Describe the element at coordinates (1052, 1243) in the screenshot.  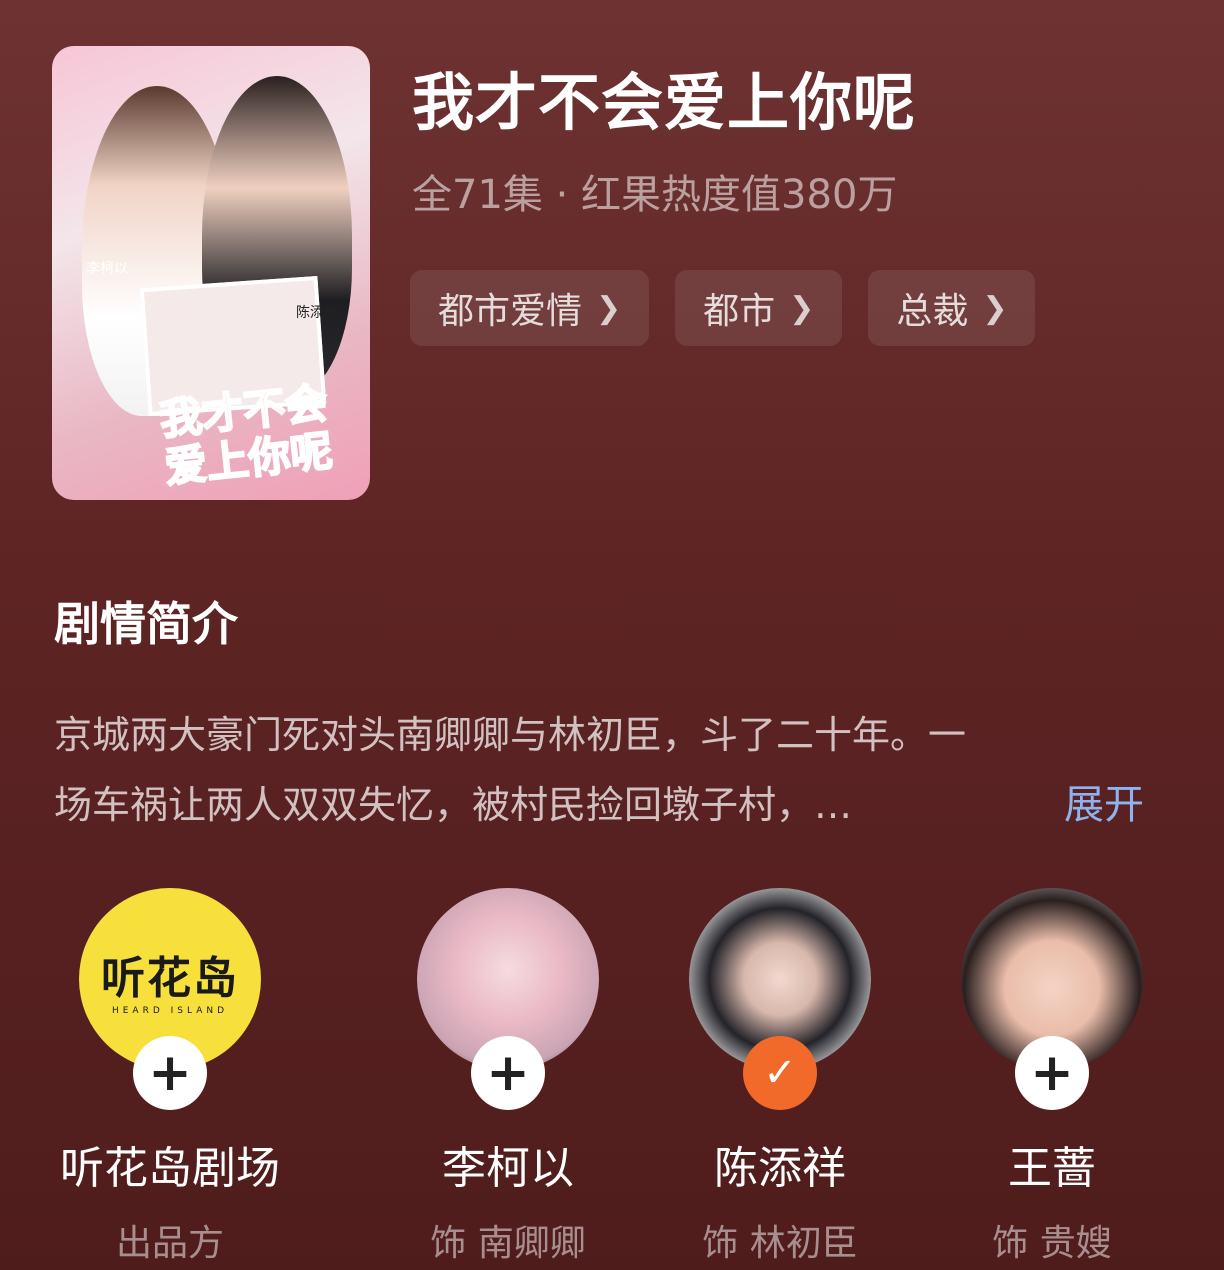
I see `cast-role: 饰 贵嫂` at that location.